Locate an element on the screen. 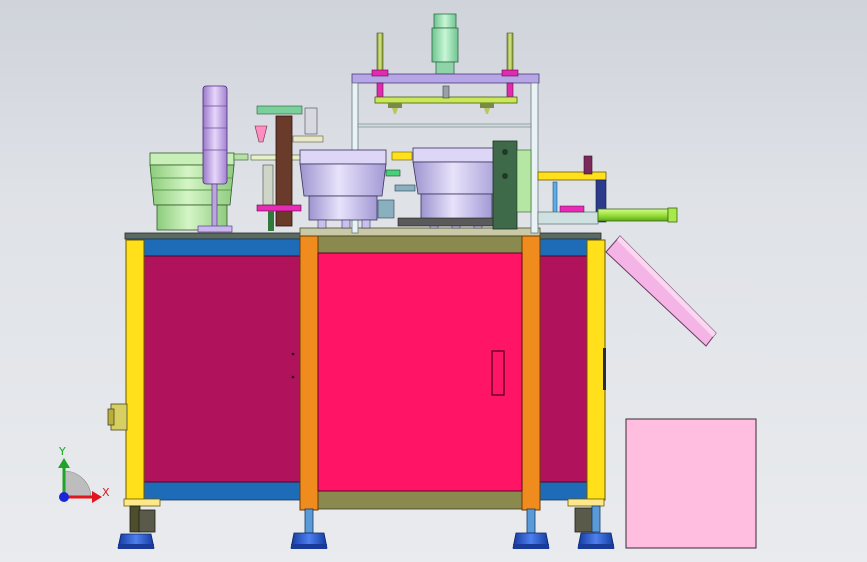  z-axis-dot is located at coordinates (64, 497).